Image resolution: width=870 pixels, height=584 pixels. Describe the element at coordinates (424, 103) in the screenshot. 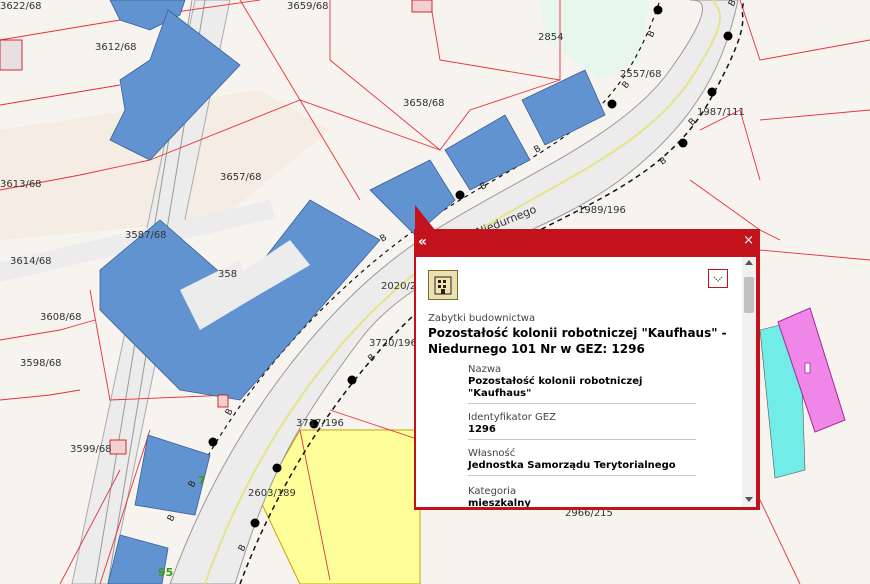

I see `plot-label: 3658/68` at that location.